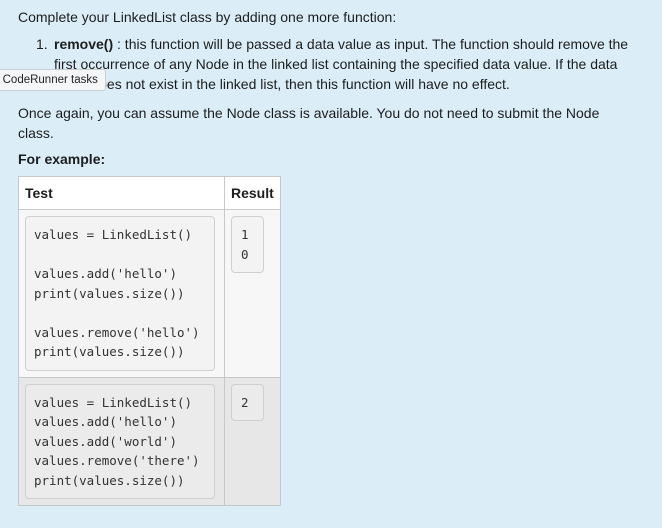 This screenshot has height=528, width=662. What do you see at coordinates (62, 159) in the screenshot?
I see `for-example-heading: For example:` at bounding box center [62, 159].